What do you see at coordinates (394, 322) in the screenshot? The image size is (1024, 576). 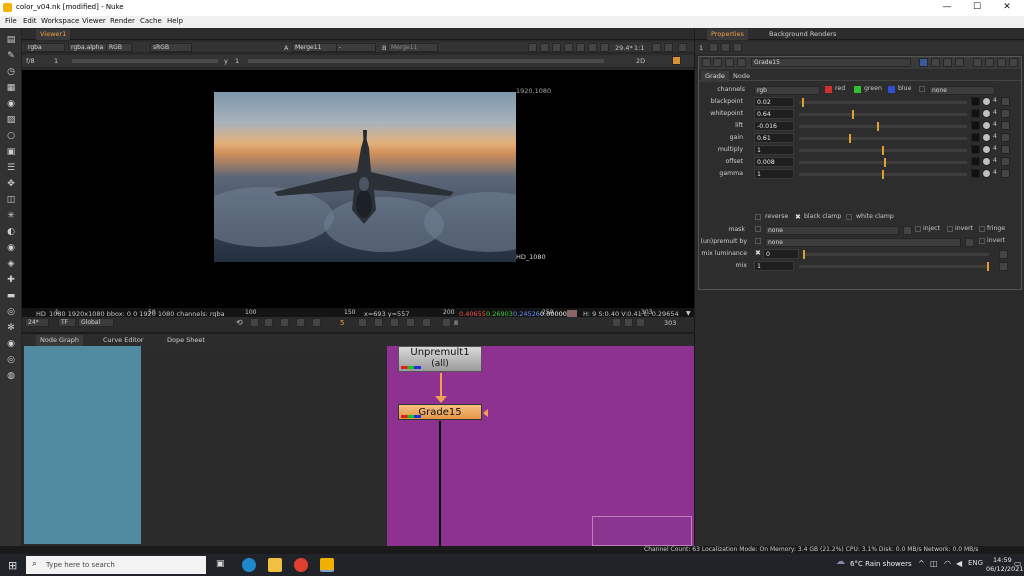 I see `next-key-icon` at bounding box center [394, 322].